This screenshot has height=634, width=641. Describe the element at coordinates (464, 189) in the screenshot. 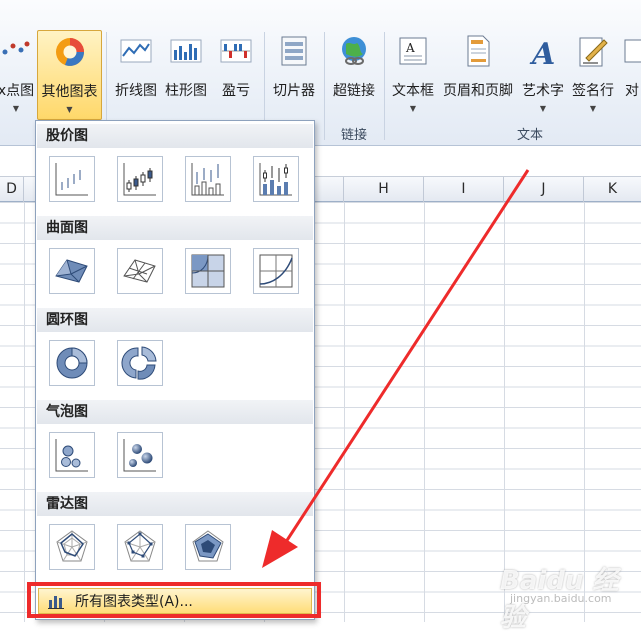

I see `column-header-i: I` at that location.